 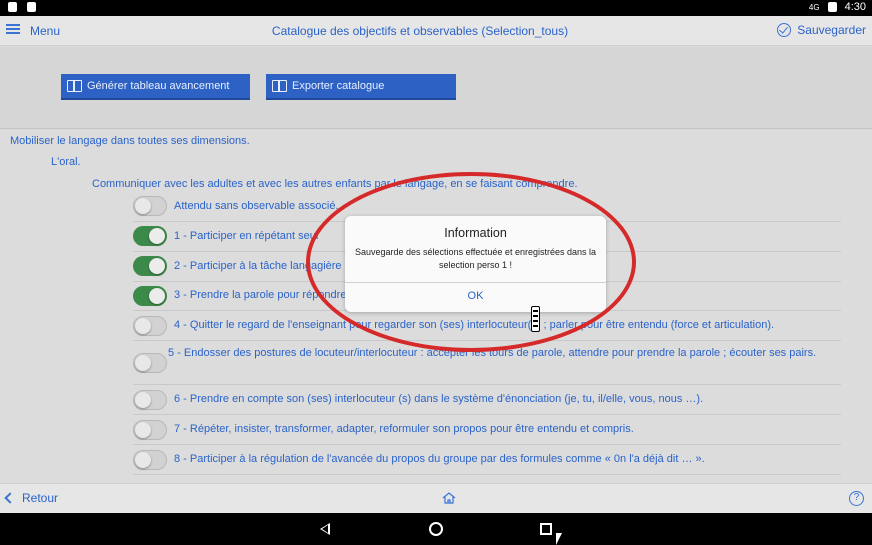 I want to click on app-footer: Retour ?, so click(x=436, y=498).